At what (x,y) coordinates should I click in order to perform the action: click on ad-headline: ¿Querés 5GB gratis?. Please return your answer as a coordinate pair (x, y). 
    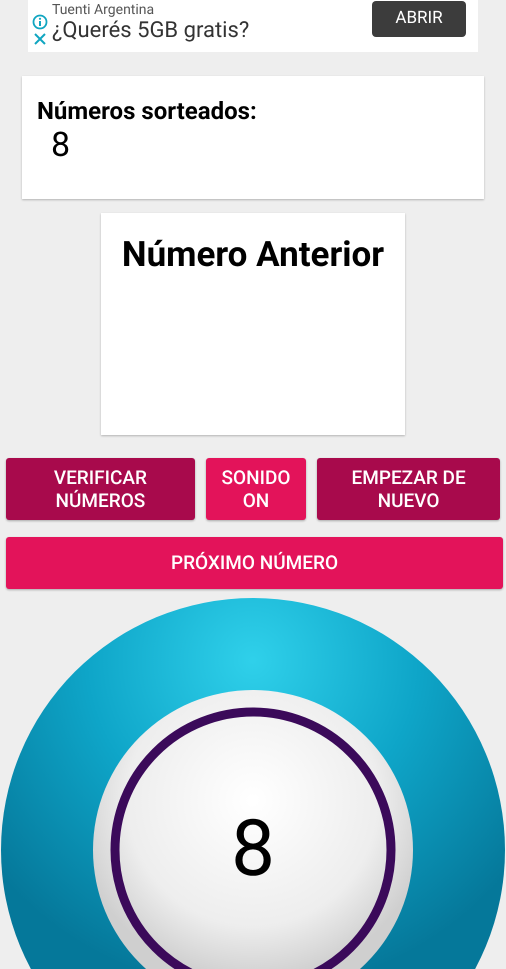
    Looking at the image, I should click on (151, 31).